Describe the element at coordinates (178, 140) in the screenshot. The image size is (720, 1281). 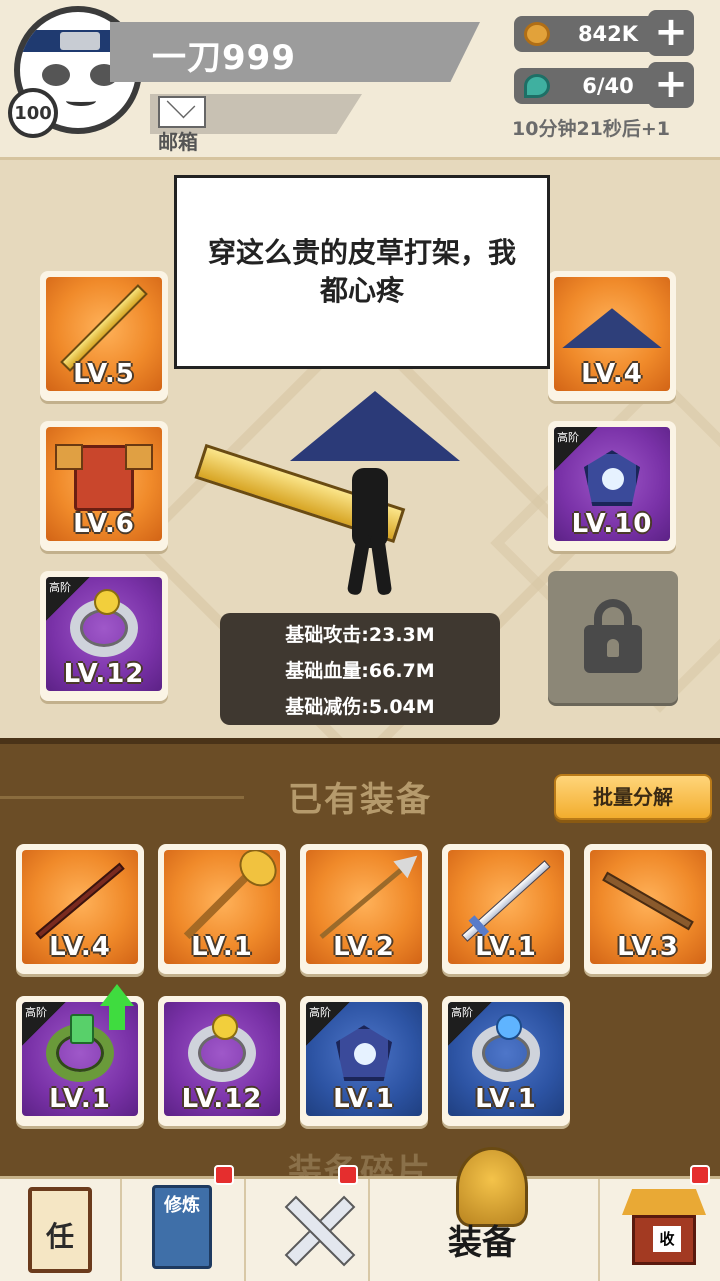
I see `mail-label: 邮箱` at that location.